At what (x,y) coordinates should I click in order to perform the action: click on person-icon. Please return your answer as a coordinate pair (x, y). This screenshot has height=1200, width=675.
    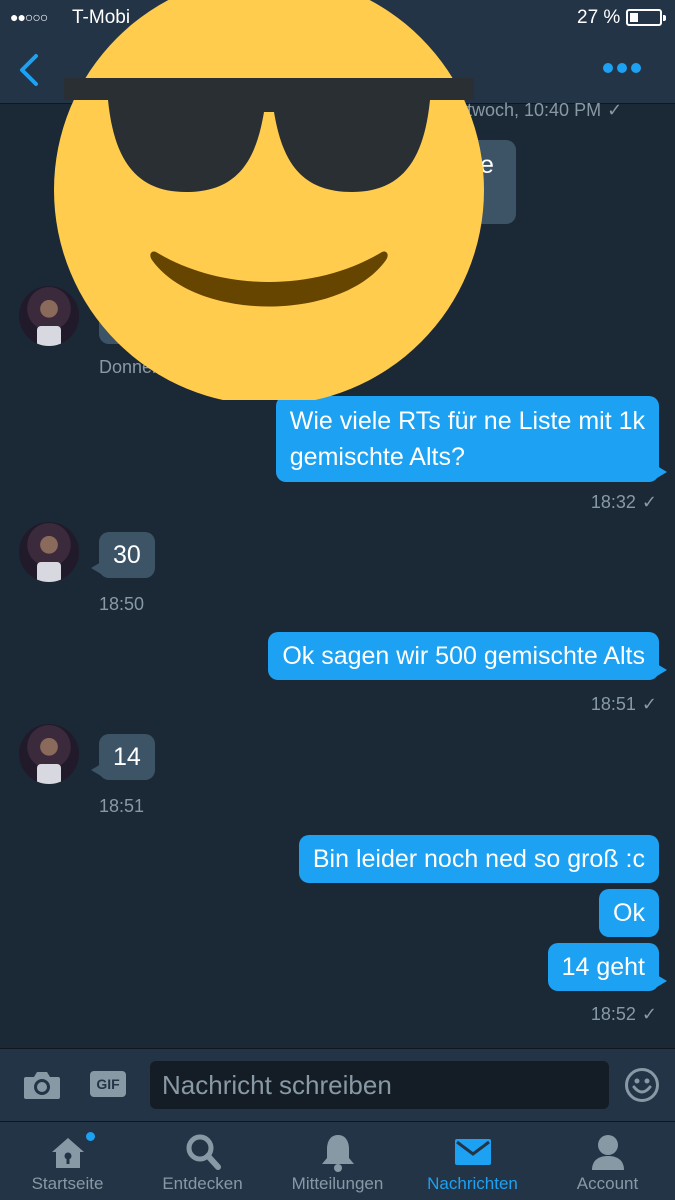
    Looking at the image, I should click on (608, 1152).